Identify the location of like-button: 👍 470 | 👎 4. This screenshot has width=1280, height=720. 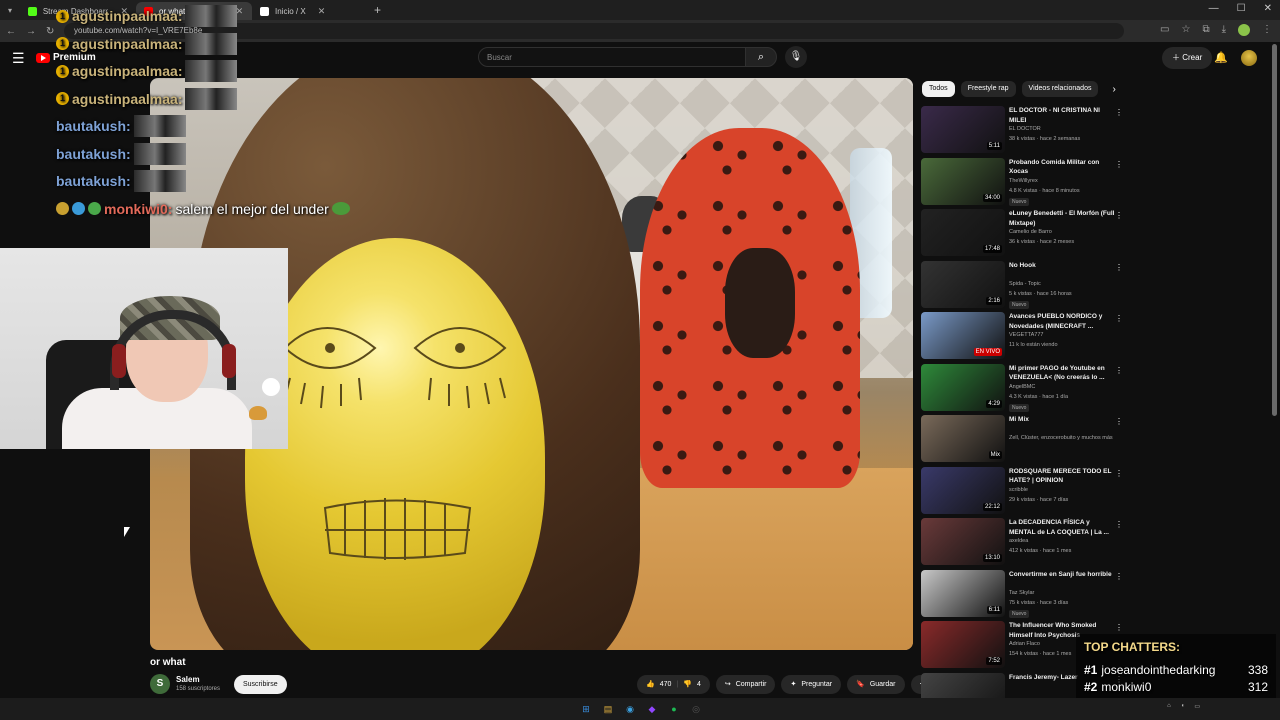
(673, 684).